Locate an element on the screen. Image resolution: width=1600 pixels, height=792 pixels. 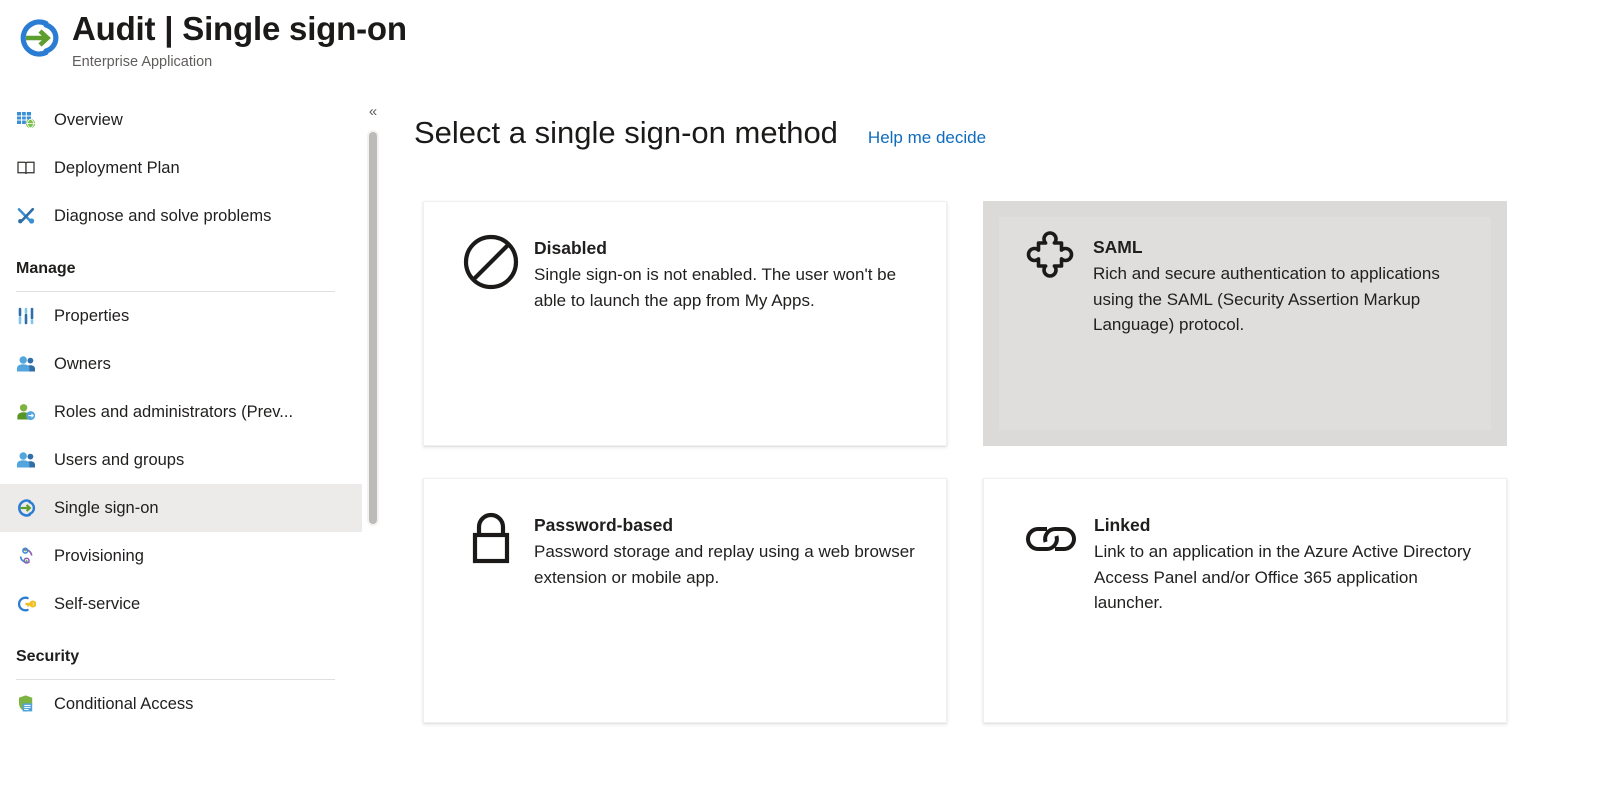
card-title: Disabled is located at coordinates (570, 248).